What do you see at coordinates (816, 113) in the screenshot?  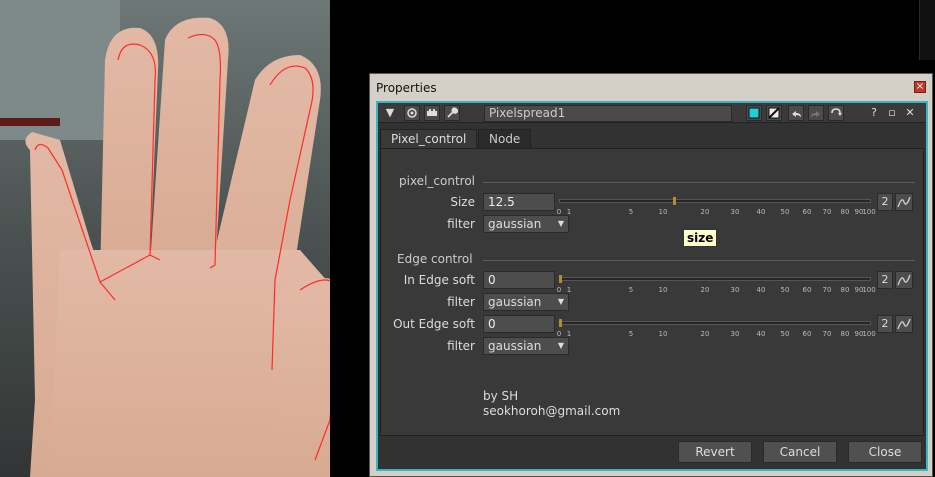 I see `redo-icon` at bounding box center [816, 113].